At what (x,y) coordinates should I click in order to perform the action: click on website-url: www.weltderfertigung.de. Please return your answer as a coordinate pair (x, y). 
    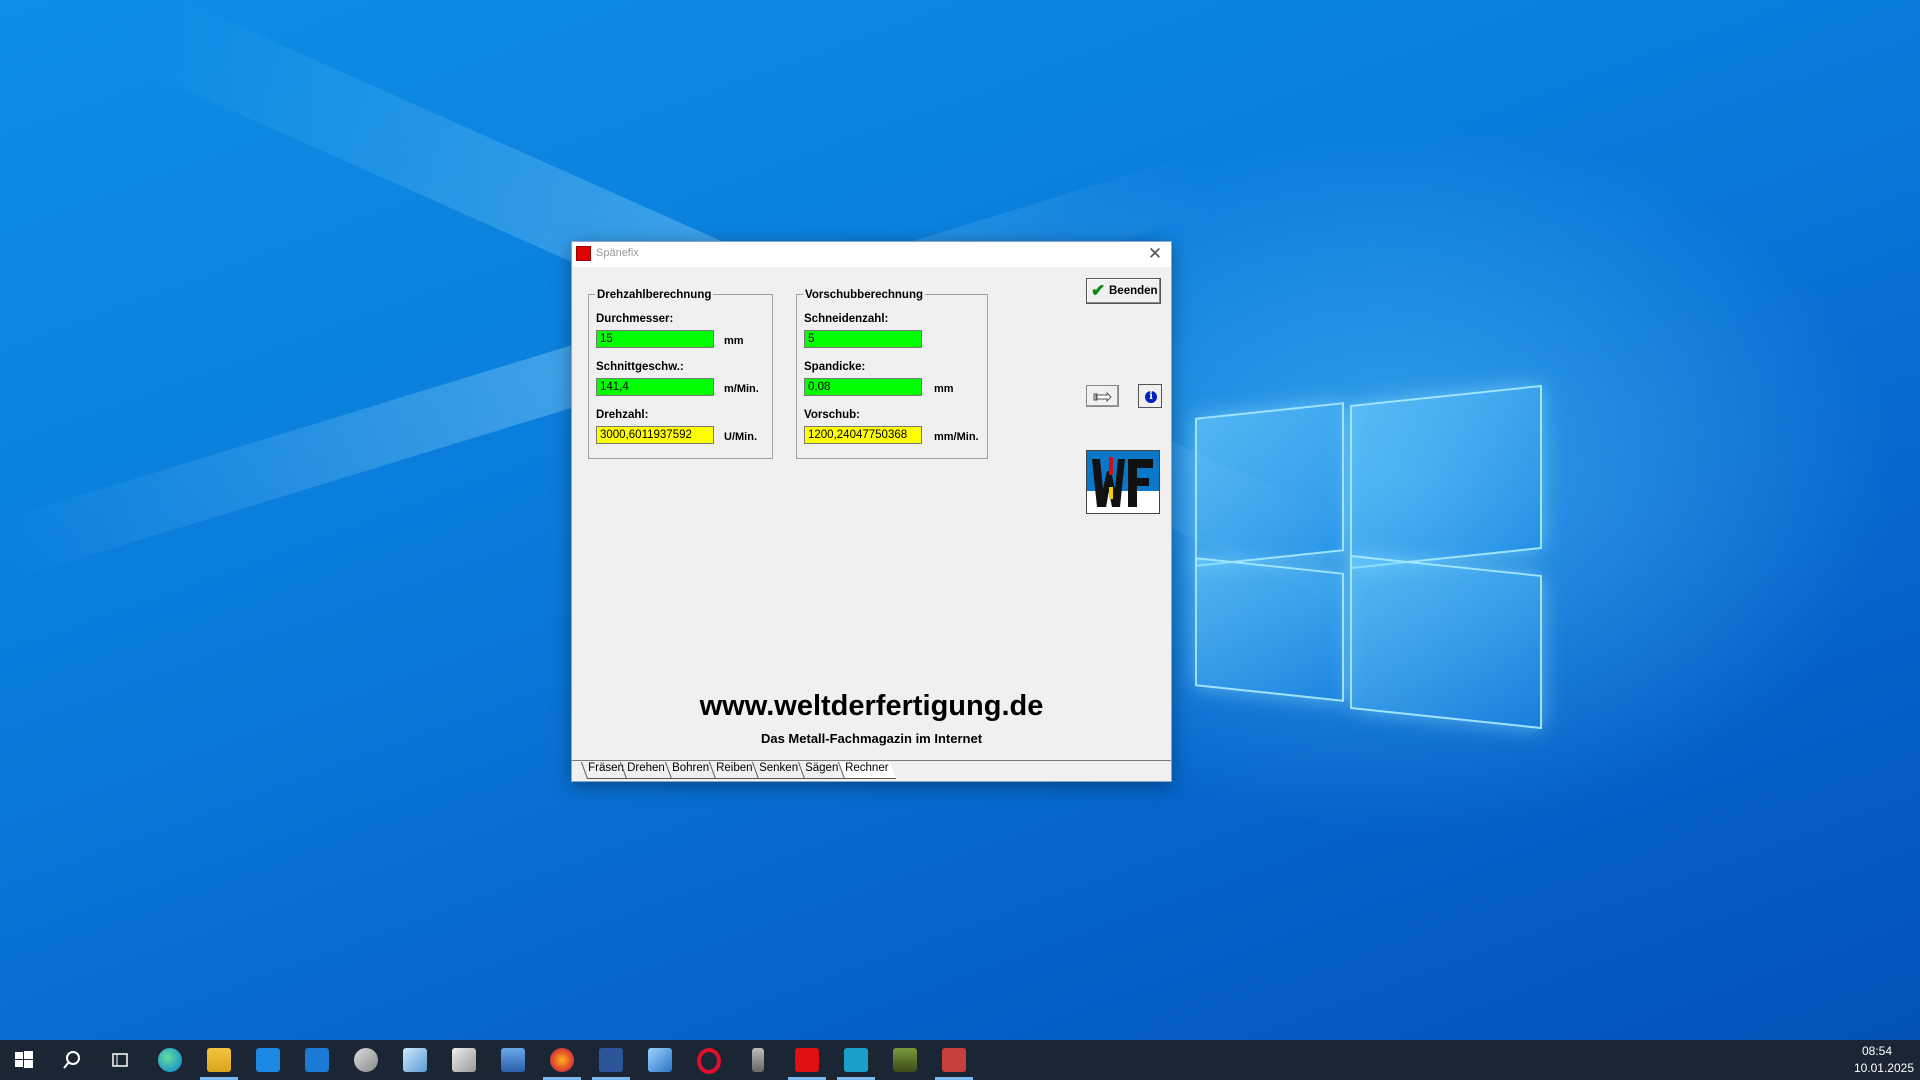
    Looking at the image, I should click on (871, 706).